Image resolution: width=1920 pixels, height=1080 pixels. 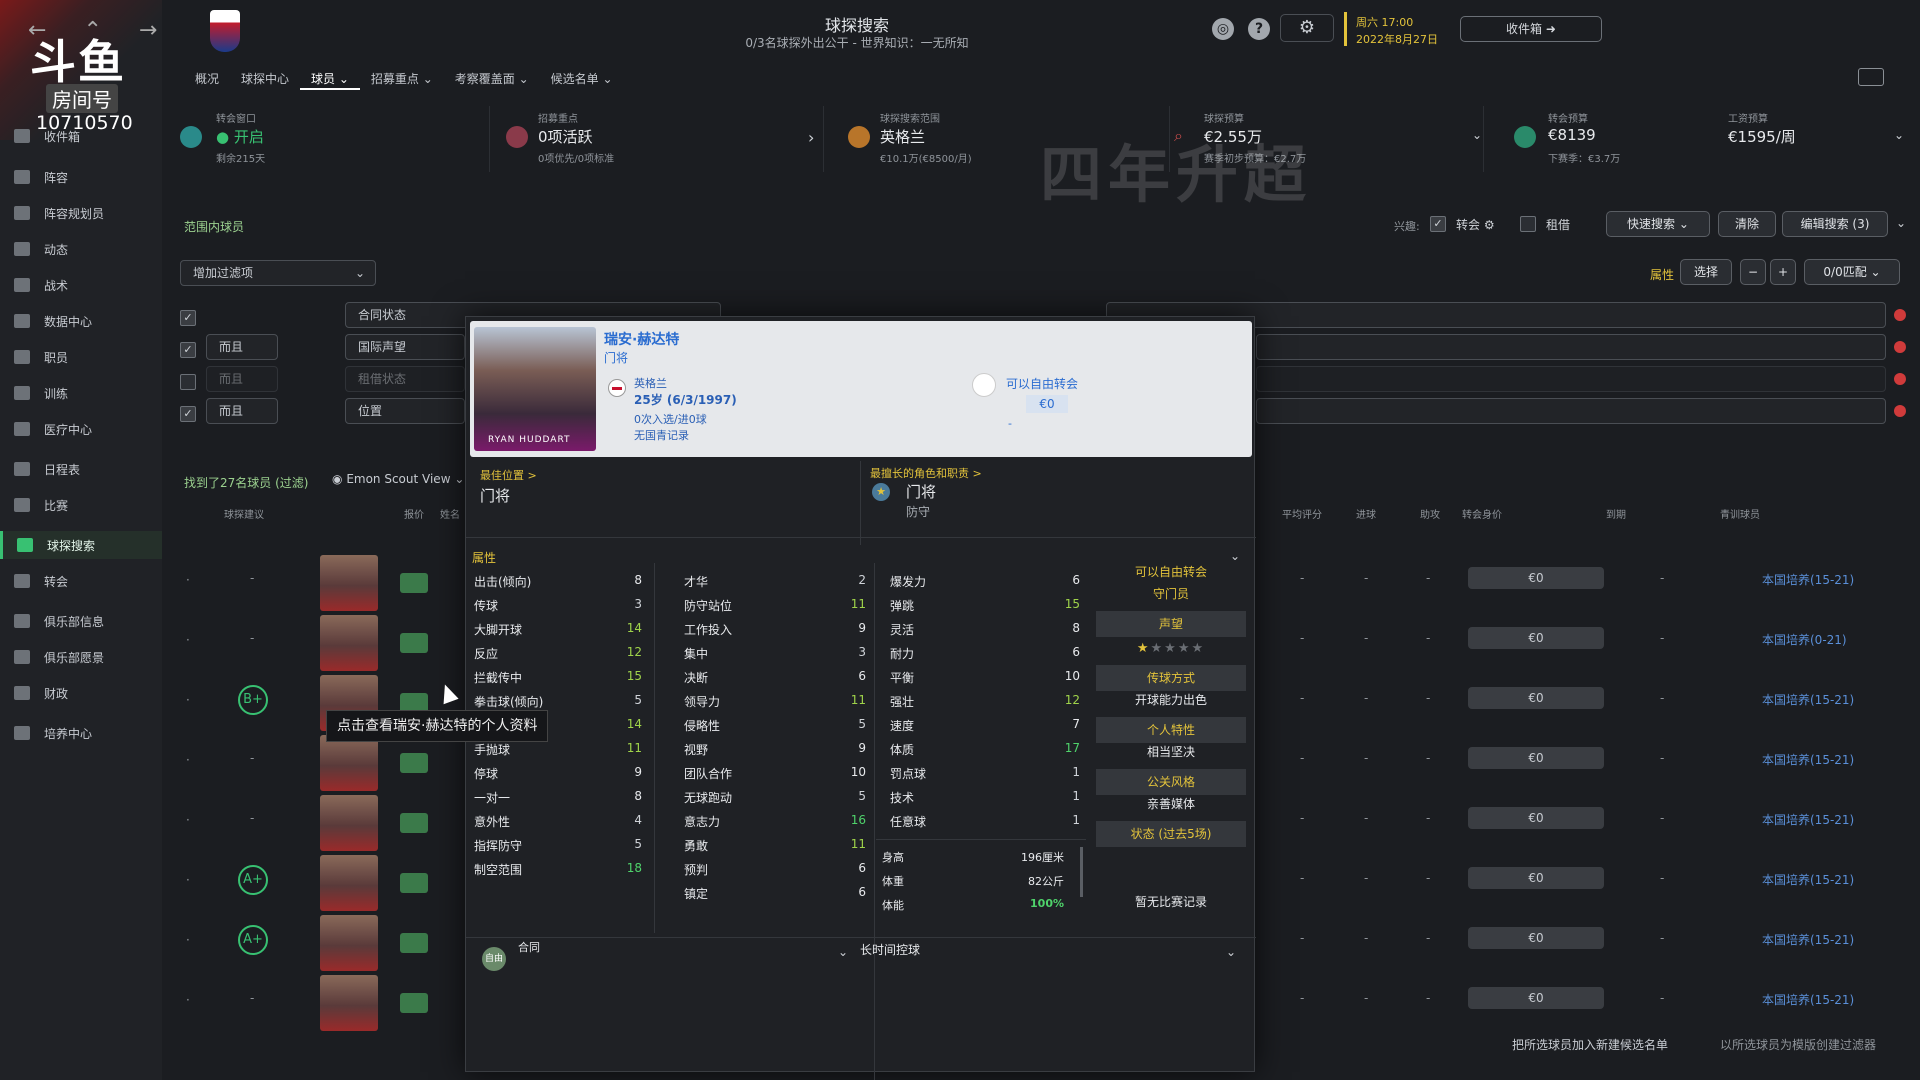 What do you see at coordinates (1753, 272) in the screenshot?
I see `minus-button: −` at bounding box center [1753, 272].